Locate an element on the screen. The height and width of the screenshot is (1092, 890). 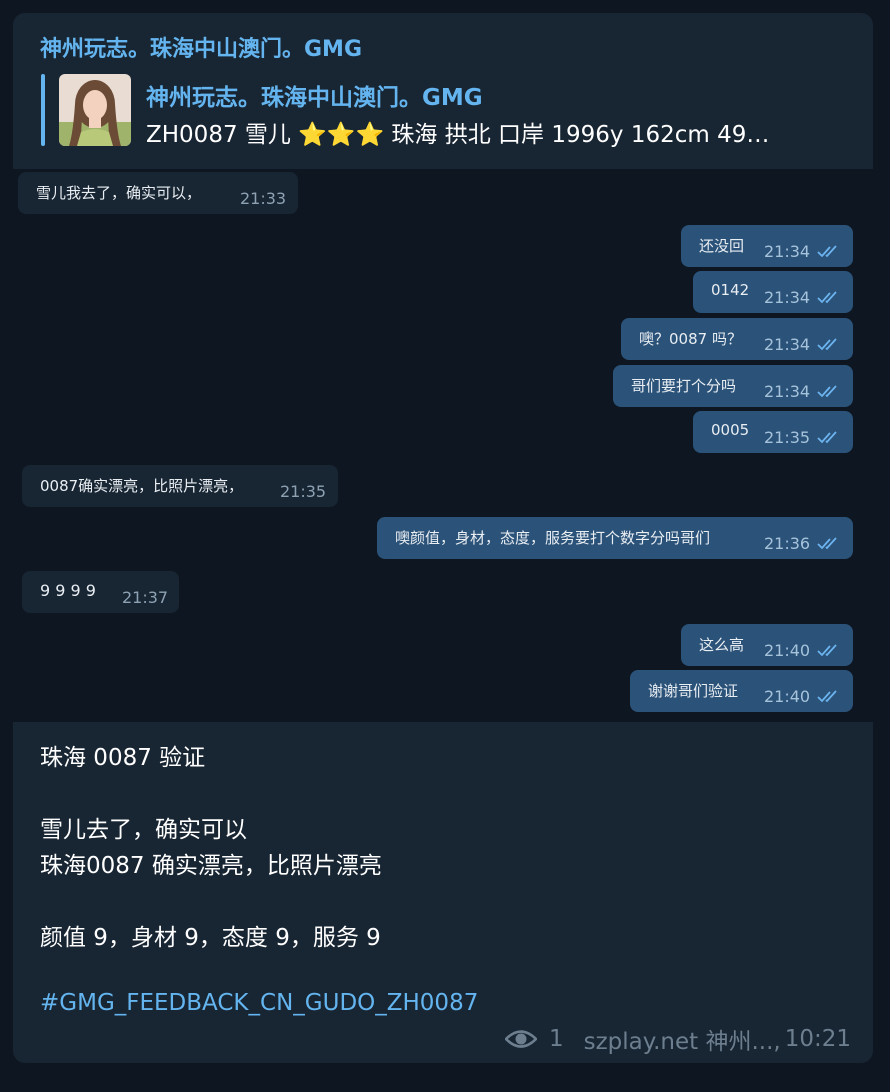
profile-photo-icon is located at coordinates (95, 110).